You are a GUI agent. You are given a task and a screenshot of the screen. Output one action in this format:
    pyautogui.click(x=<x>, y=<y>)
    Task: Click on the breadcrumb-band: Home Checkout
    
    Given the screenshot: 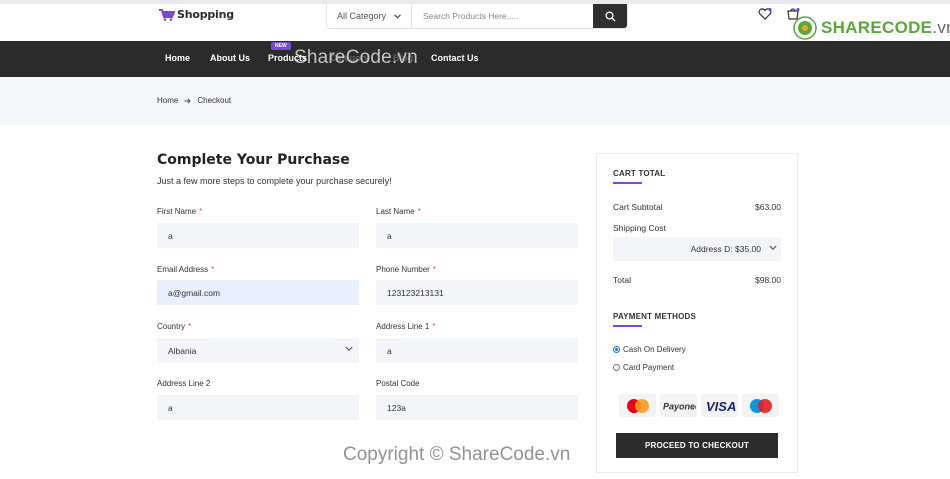 What is the action you would take?
    pyautogui.click(x=475, y=101)
    